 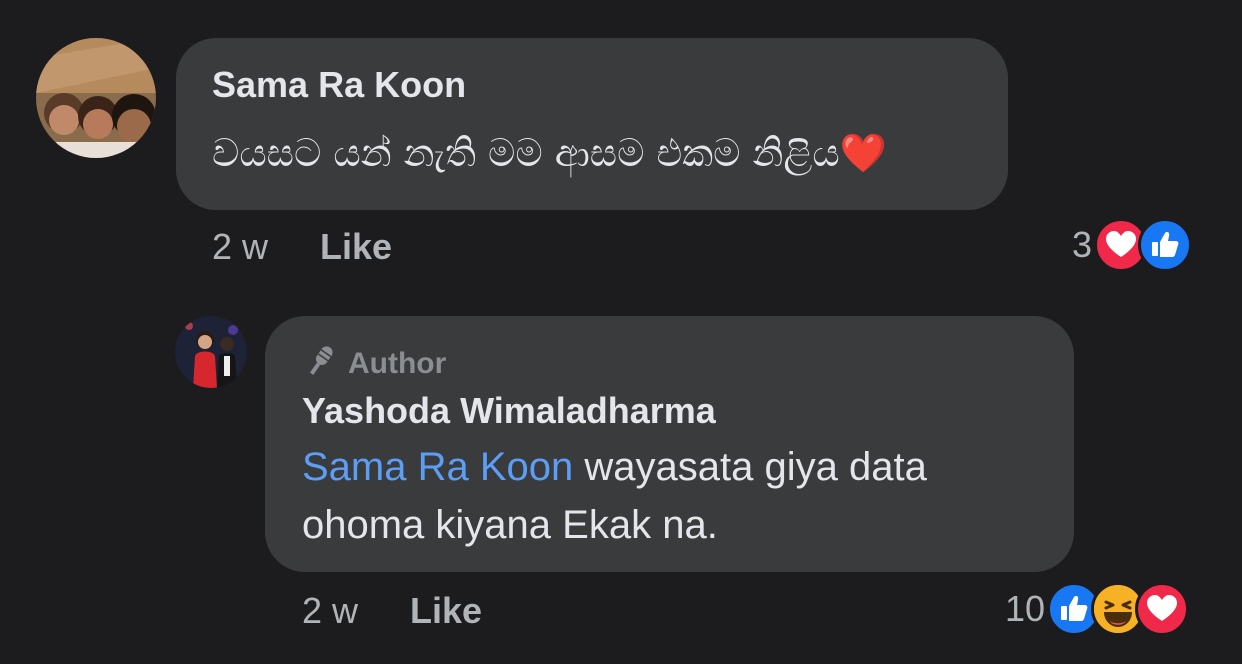 What do you see at coordinates (1025, 608) in the screenshot?
I see `reply-reaction-count: 10` at bounding box center [1025, 608].